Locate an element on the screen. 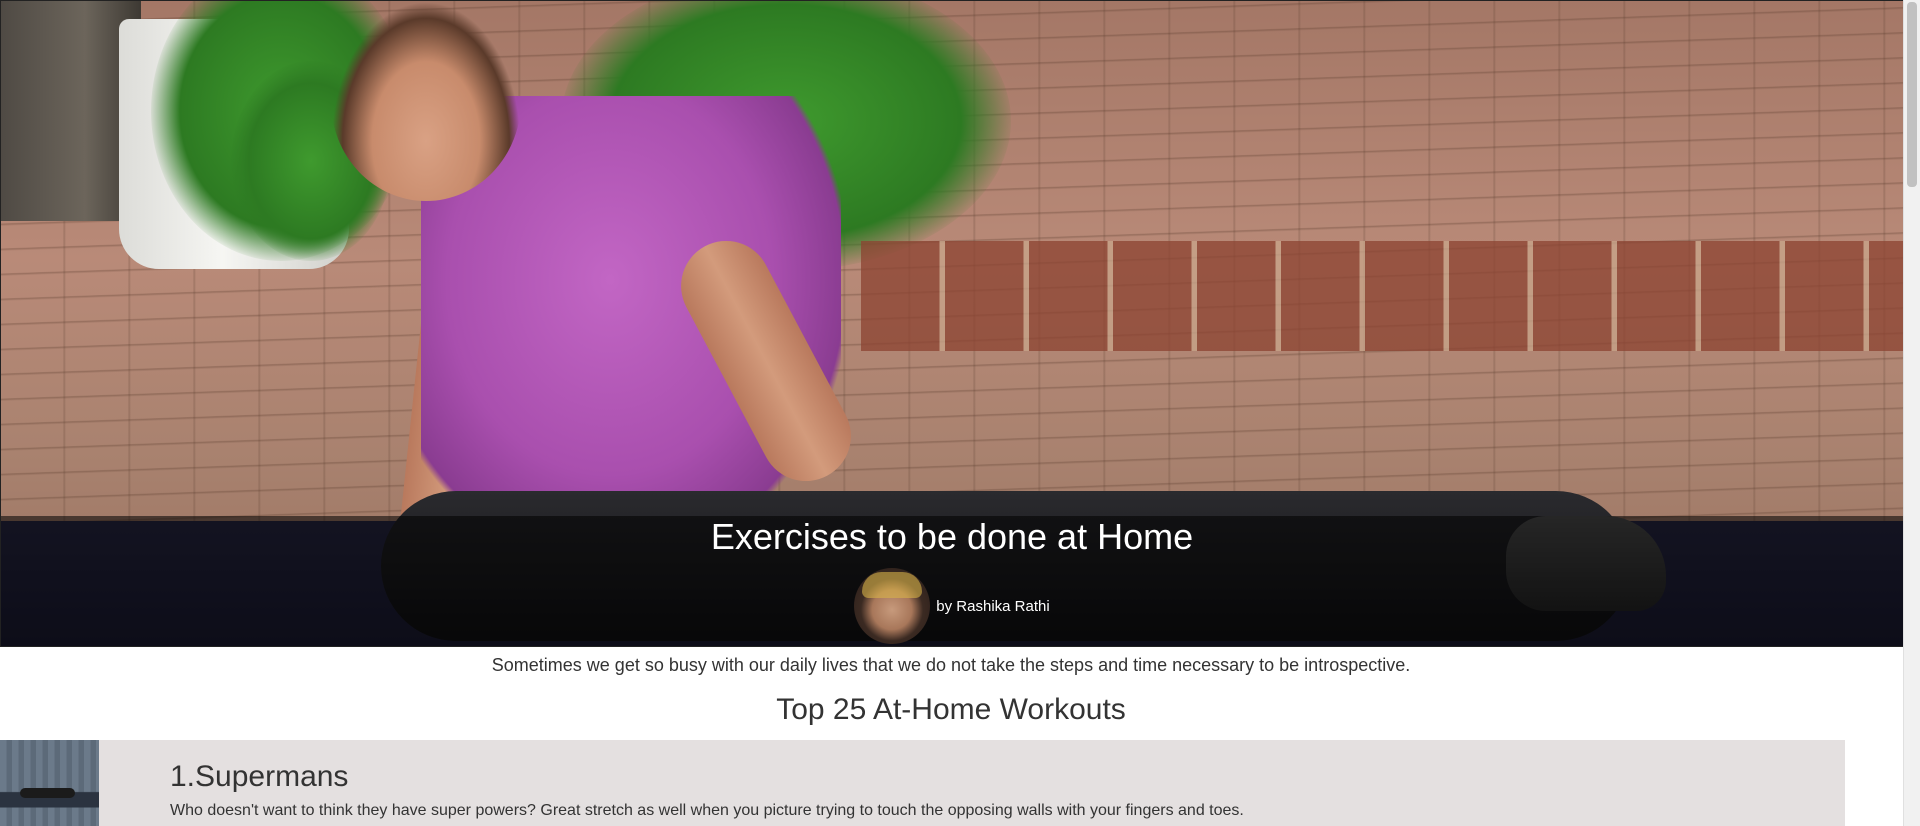 This screenshot has height=826, width=1920. avatar is located at coordinates (892, 606).